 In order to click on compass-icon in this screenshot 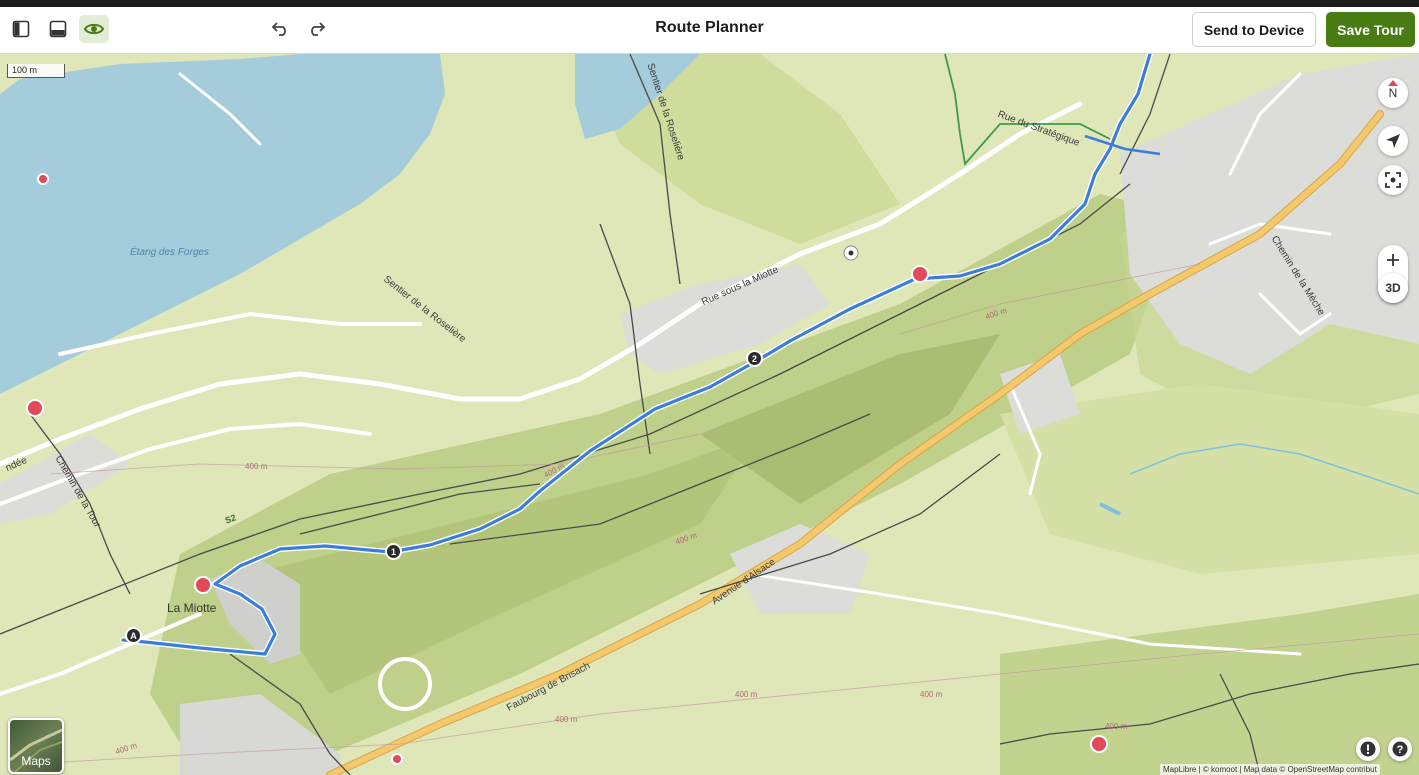, I will do `click(1393, 83)`.